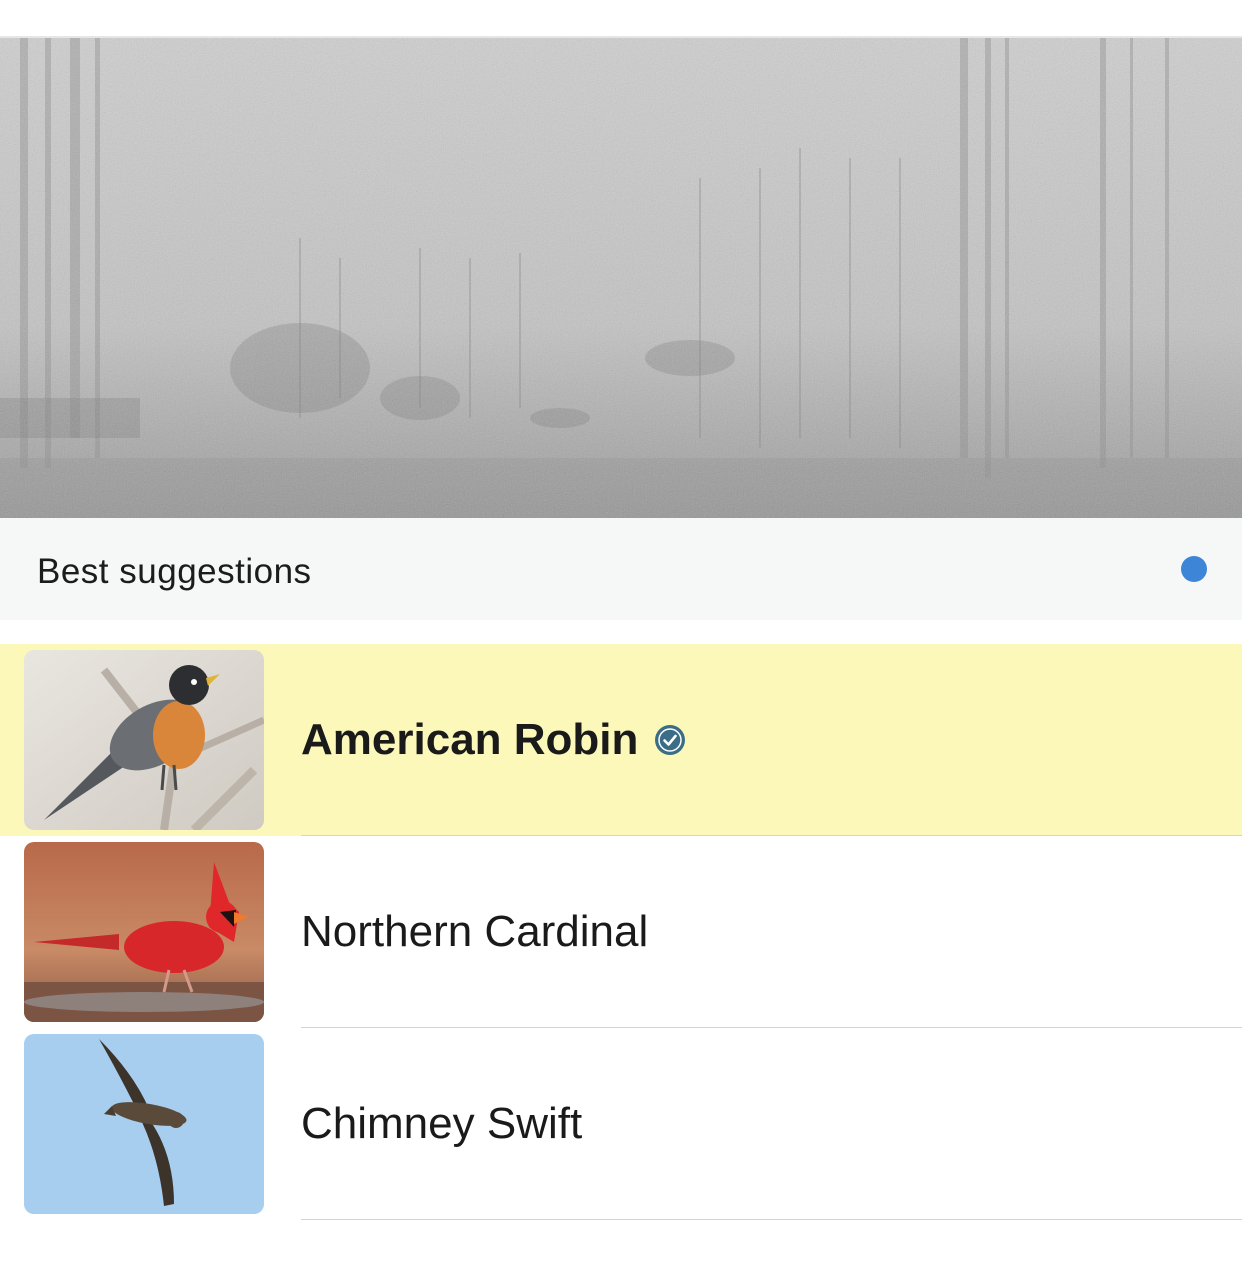  I want to click on species-label: American Robin, so click(470, 739).